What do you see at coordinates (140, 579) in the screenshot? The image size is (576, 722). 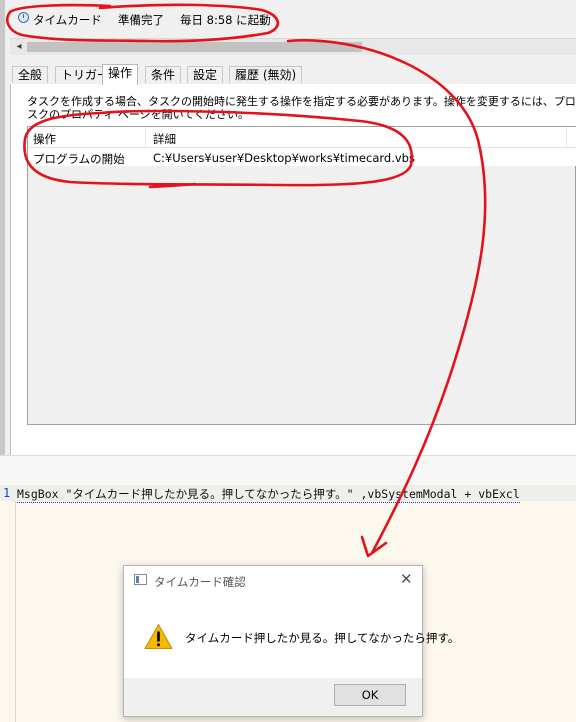 I see `app-window-icon` at bounding box center [140, 579].